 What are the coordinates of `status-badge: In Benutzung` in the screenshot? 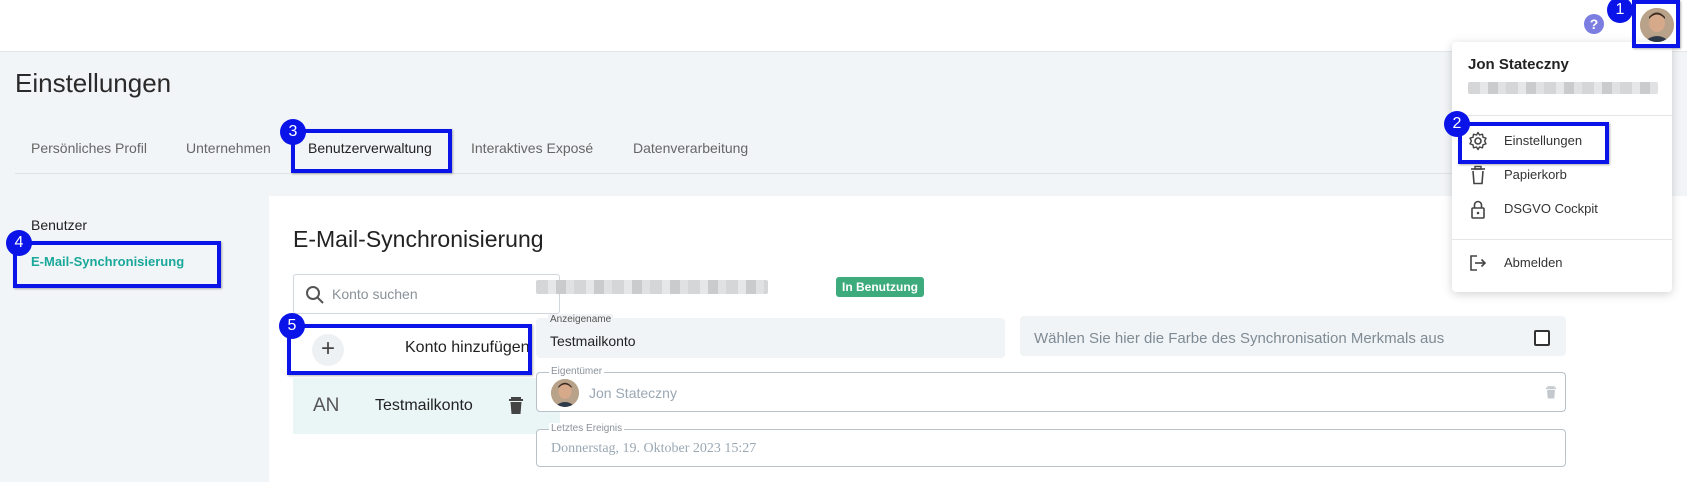 It's located at (880, 287).